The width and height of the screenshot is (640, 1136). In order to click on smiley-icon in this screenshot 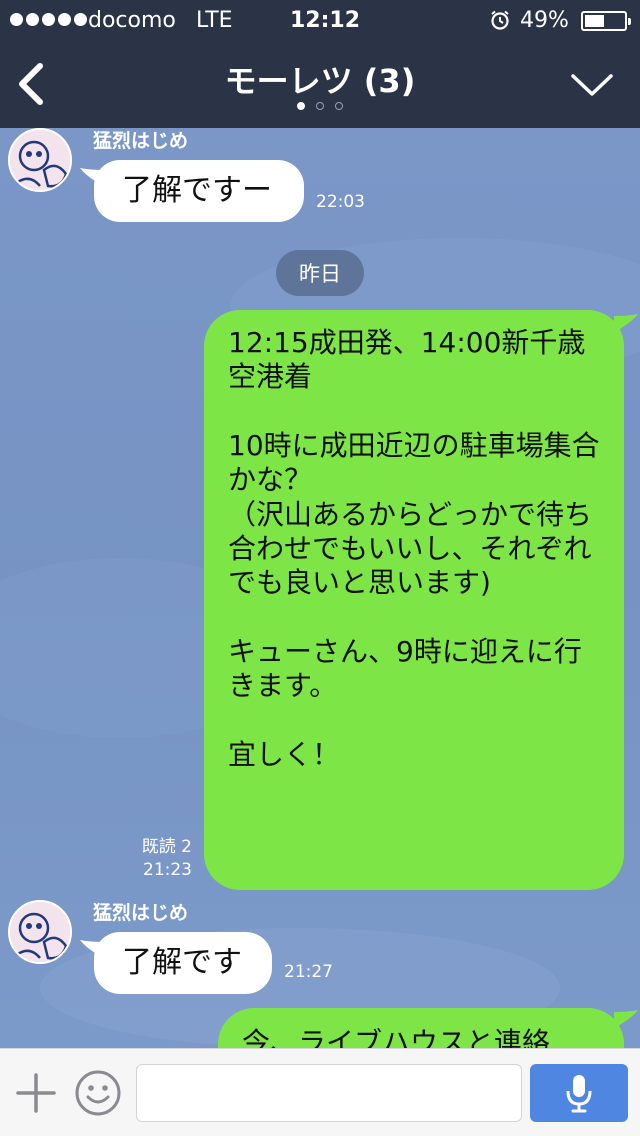, I will do `click(98, 1093)`.